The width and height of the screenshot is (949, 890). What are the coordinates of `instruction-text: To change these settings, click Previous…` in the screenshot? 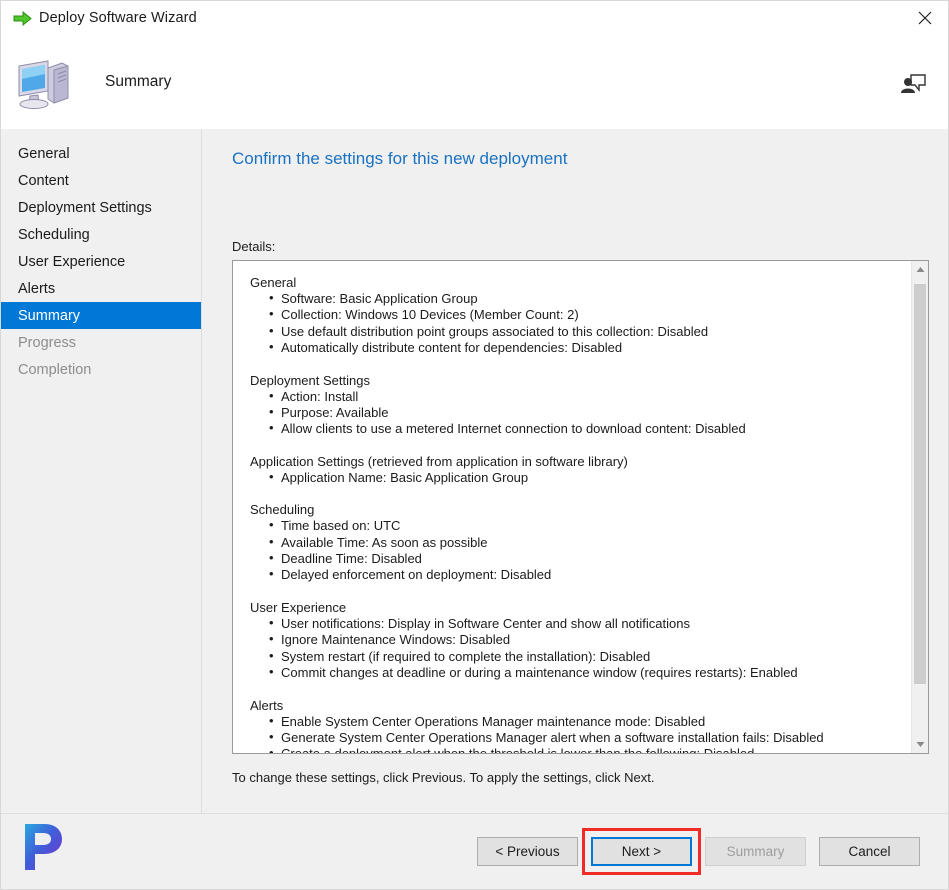 It's located at (443, 777).